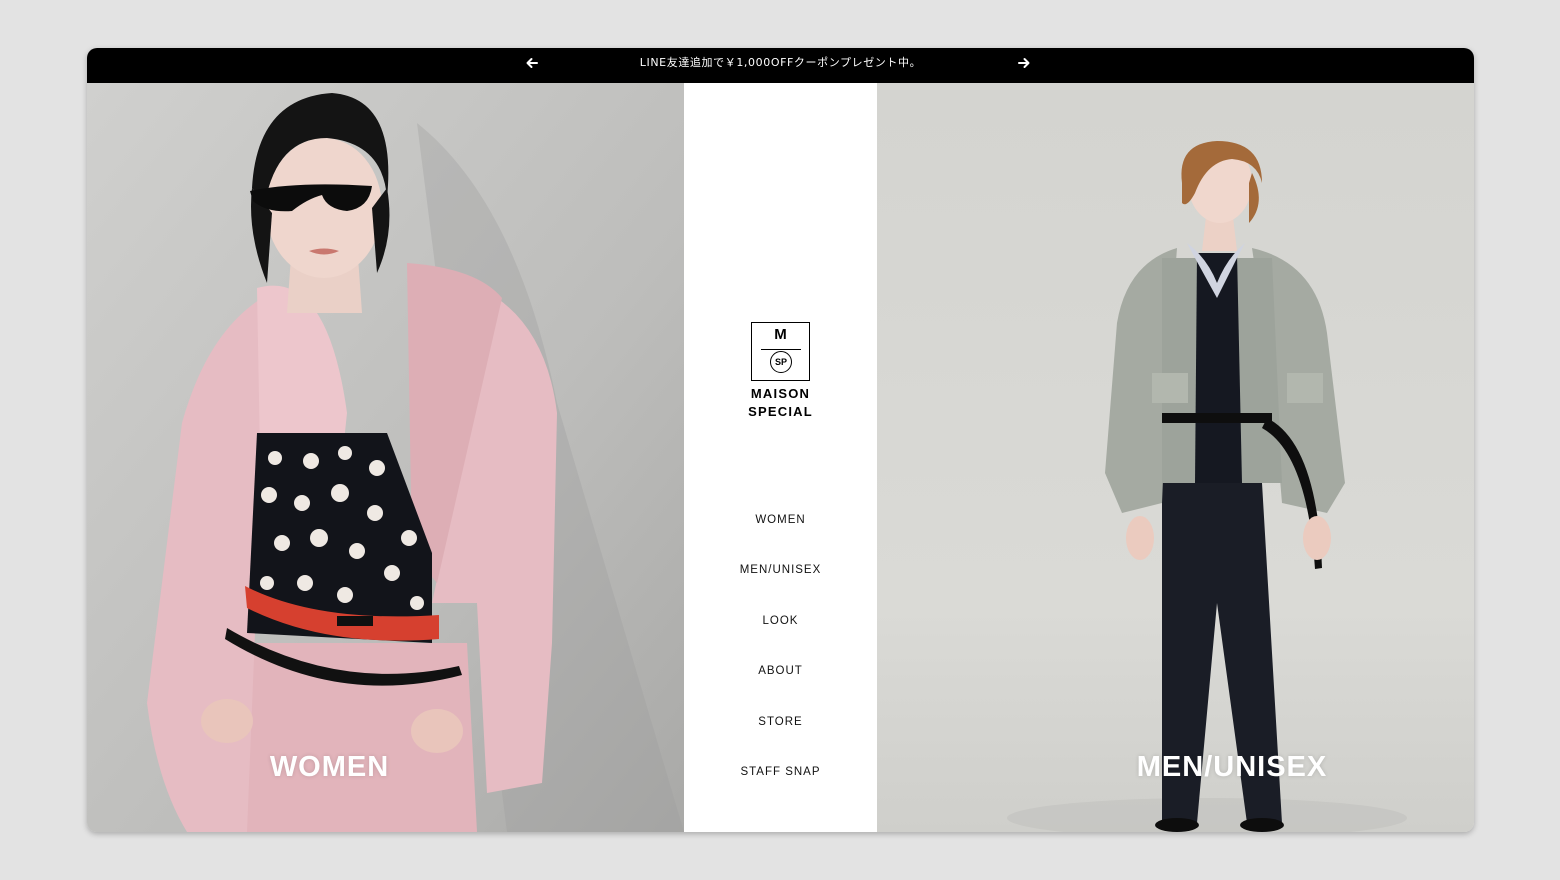 This screenshot has width=1560, height=880. What do you see at coordinates (780, 634) in the screenshot?
I see `nav-item-look: LOOK` at bounding box center [780, 634].